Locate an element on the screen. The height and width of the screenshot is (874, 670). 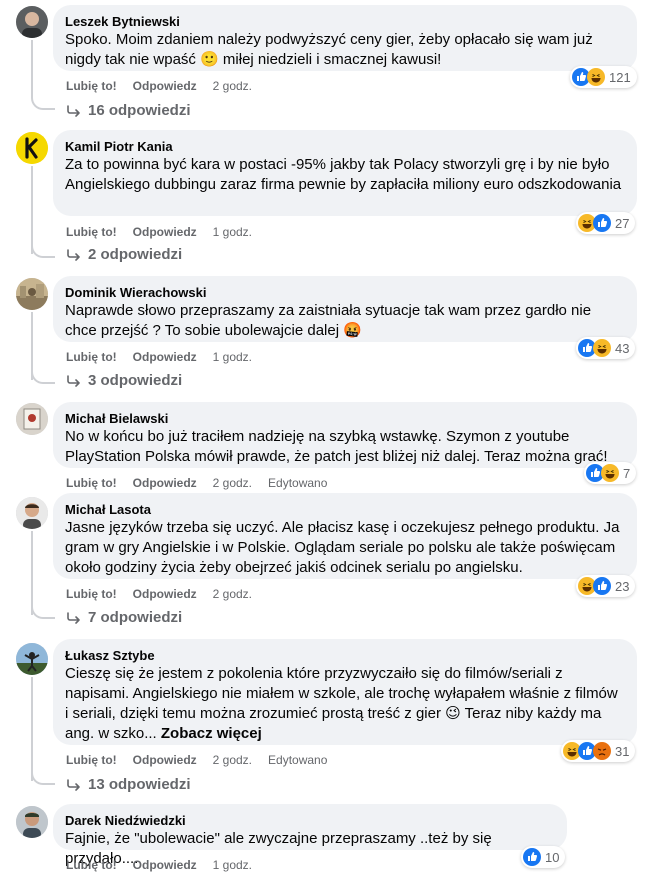
view-replies-link: 2 odpowiedzi is located at coordinates (124, 254).